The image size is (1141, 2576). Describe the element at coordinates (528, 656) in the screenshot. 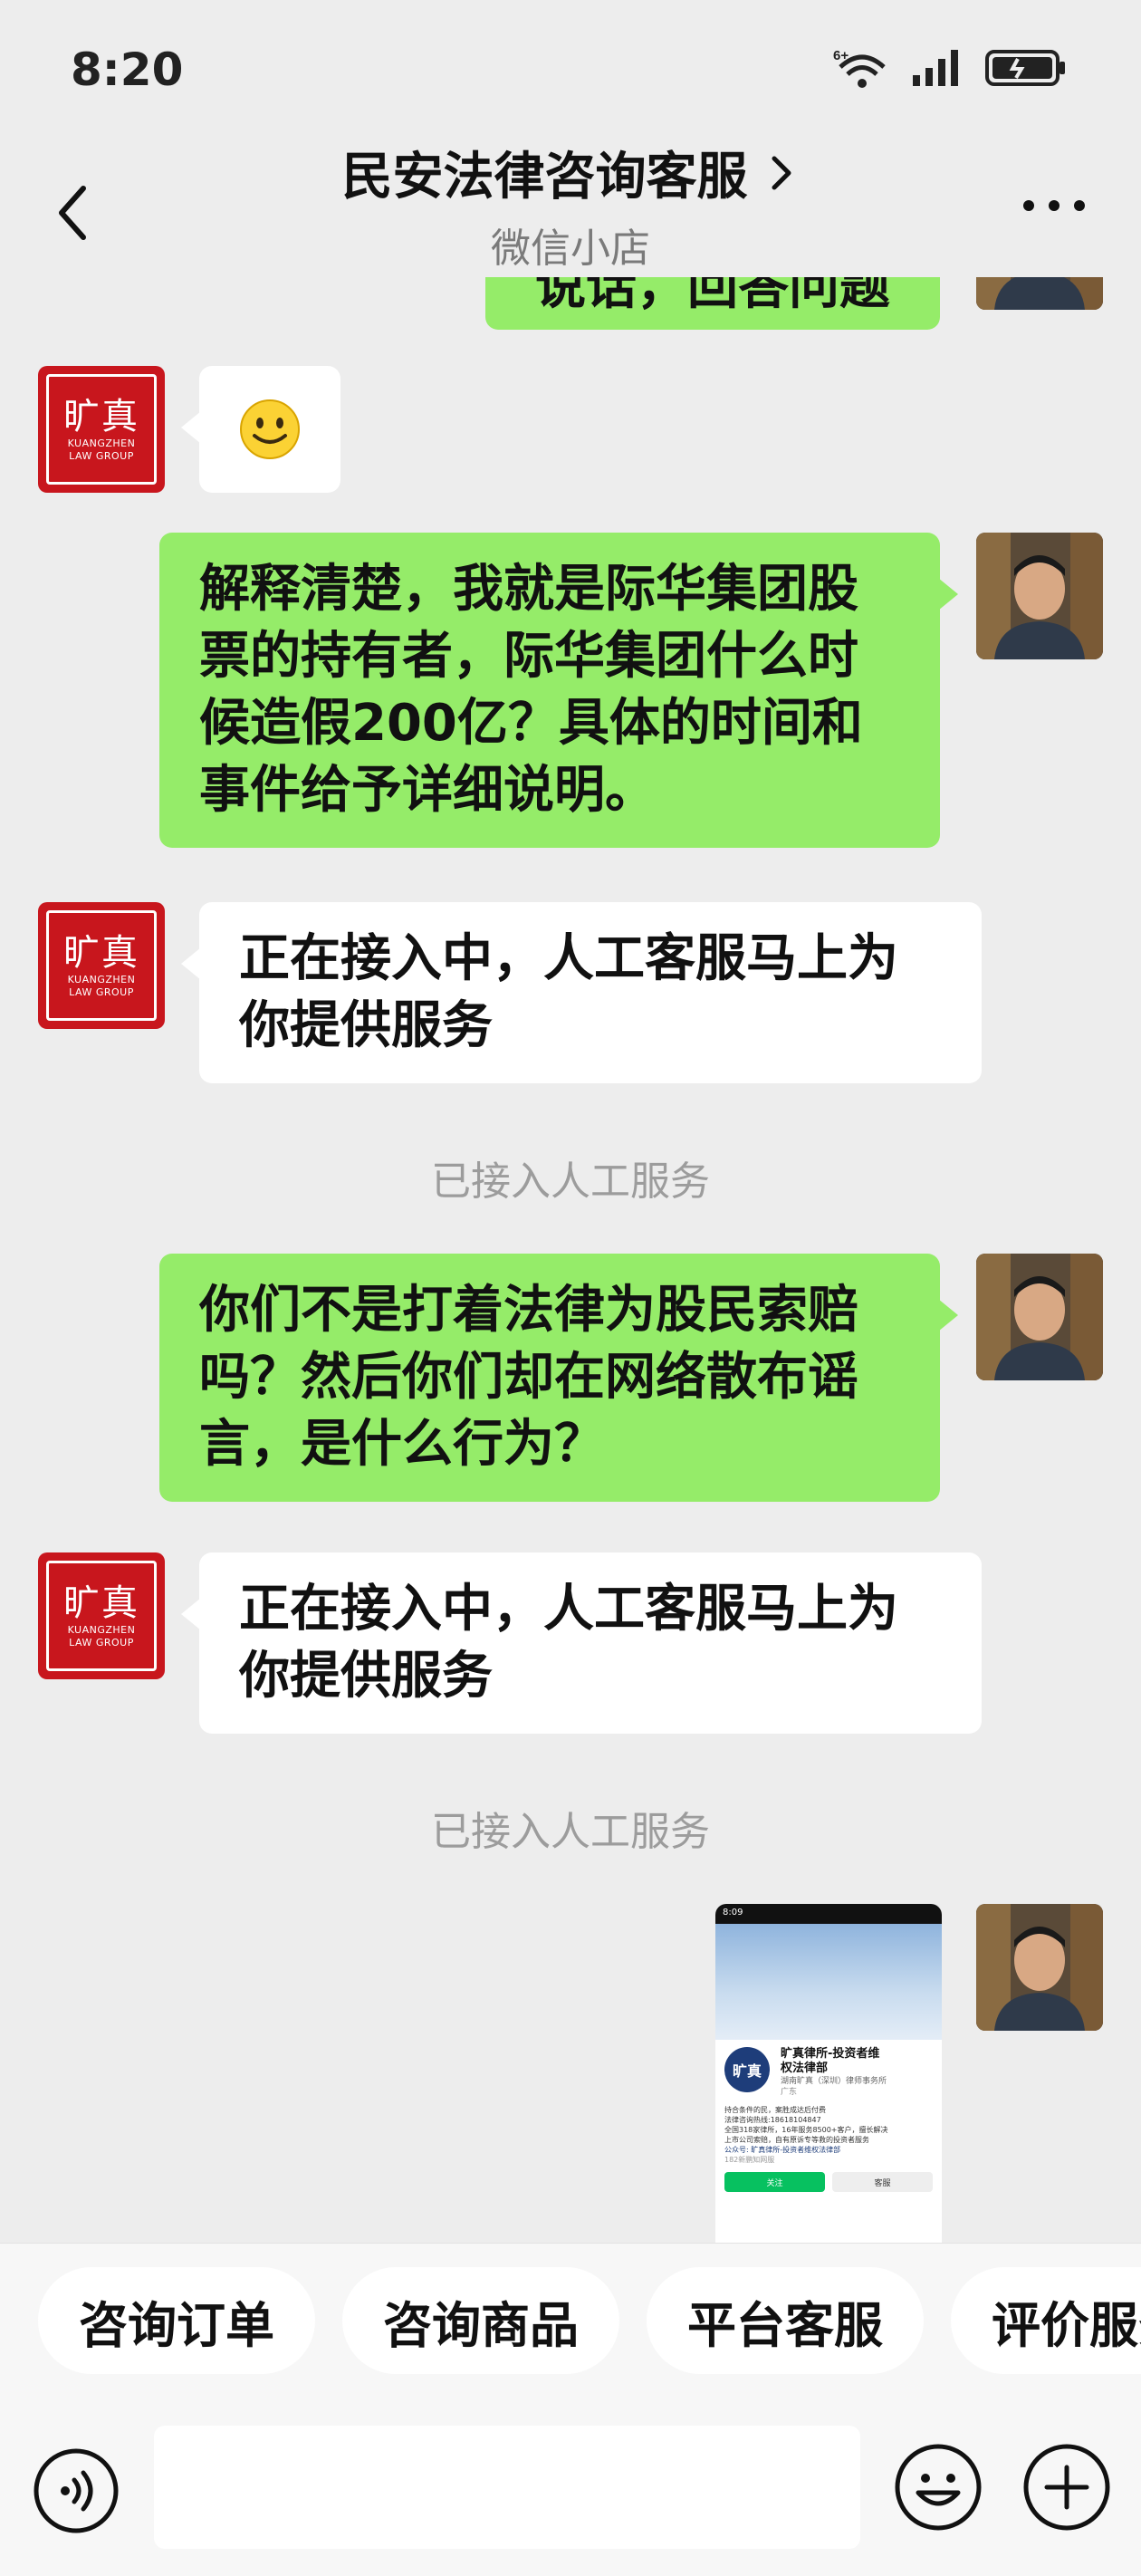

I see `message-line: 票的持有者，际华集团什么时` at that location.